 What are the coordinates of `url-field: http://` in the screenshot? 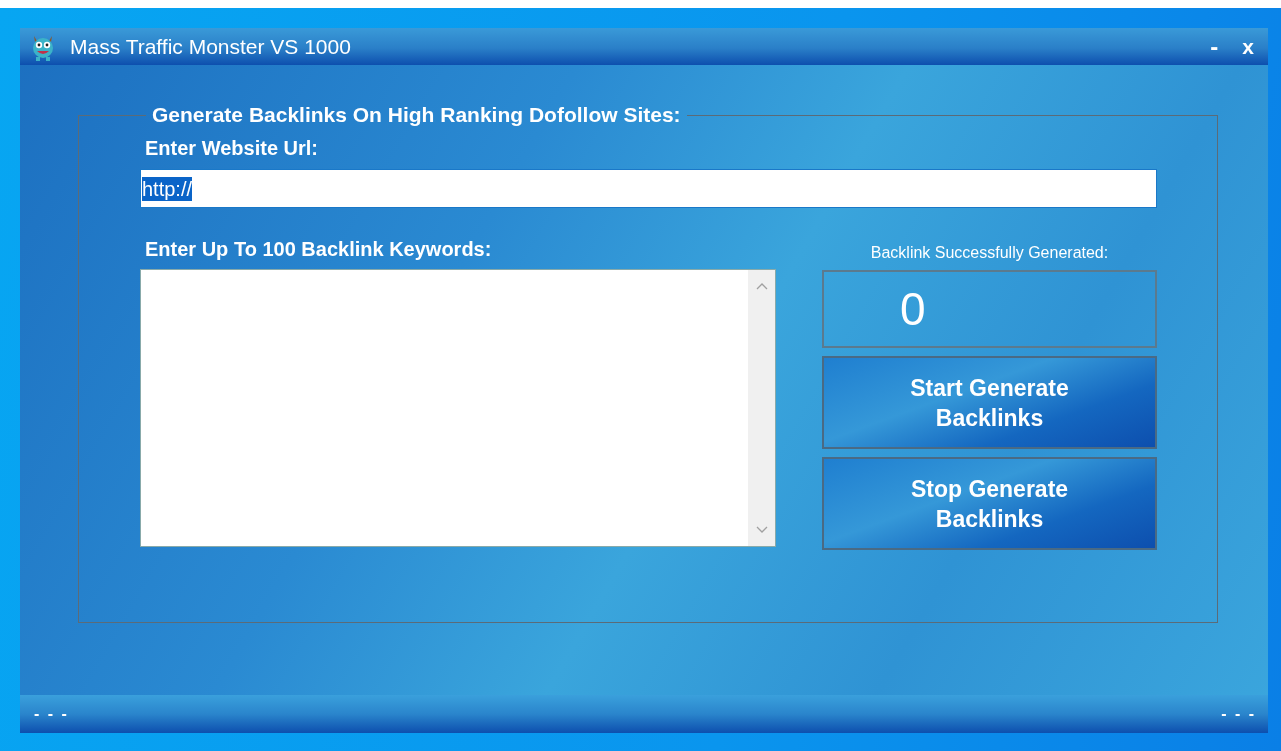 It's located at (648, 188).